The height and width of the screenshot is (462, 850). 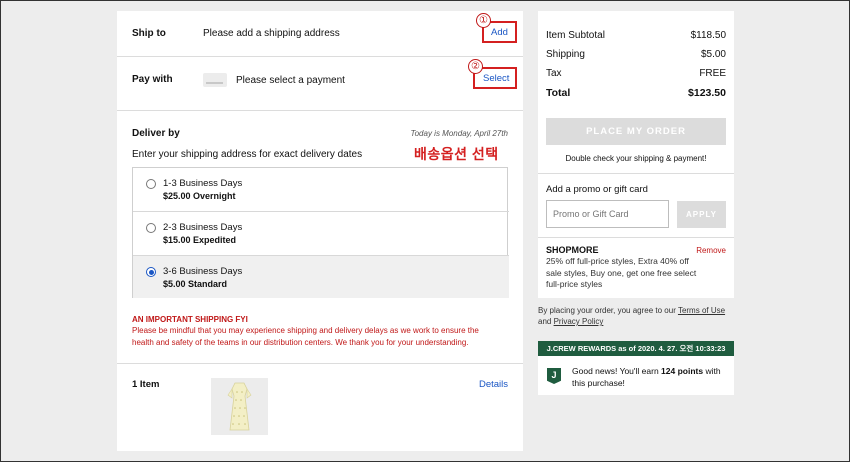 I want to click on total-label: Total, so click(x=558, y=93).